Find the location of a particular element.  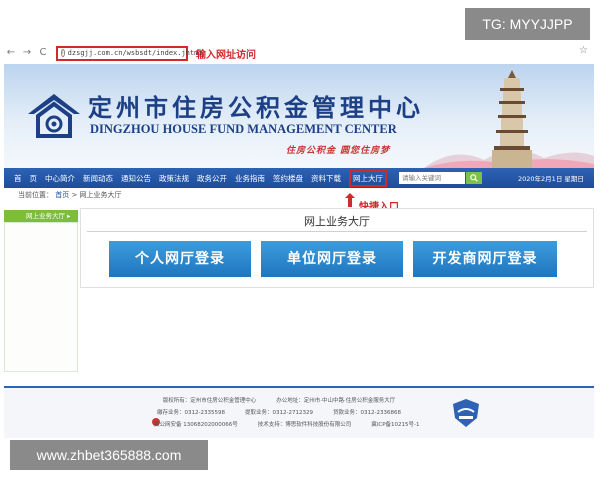

breadcrumb-prefix: 当前位置： is located at coordinates (35, 195).